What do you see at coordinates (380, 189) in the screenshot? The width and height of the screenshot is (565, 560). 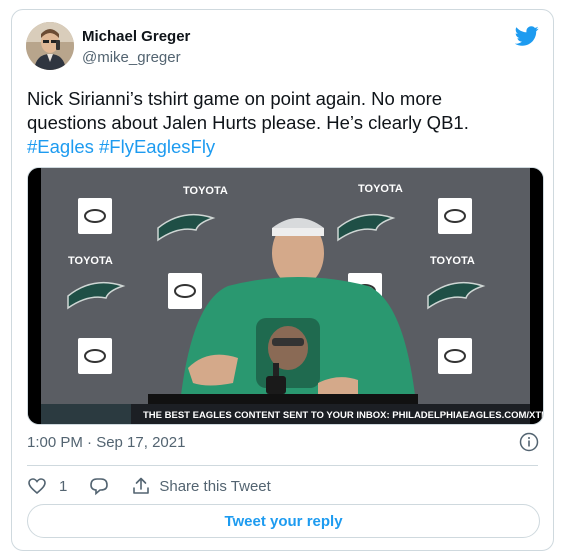 I see `sponsor-text-2: TOYOTA` at bounding box center [380, 189].